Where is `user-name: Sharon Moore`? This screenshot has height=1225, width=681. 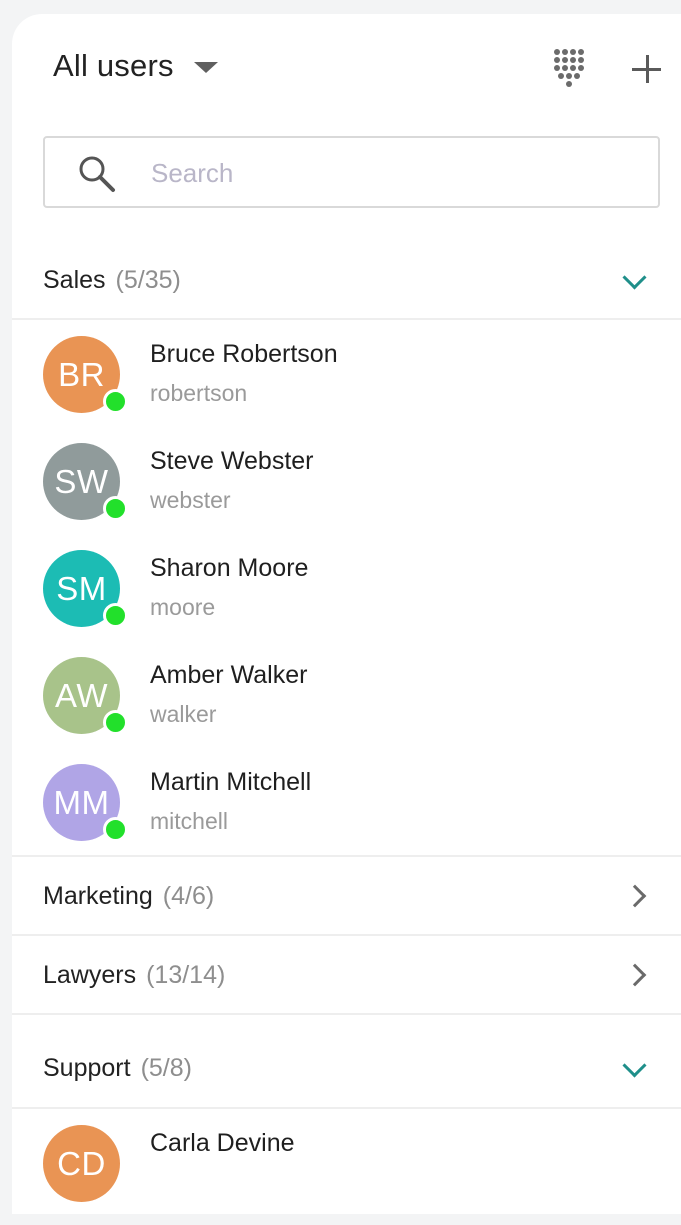
user-name: Sharon Moore is located at coordinates (229, 568).